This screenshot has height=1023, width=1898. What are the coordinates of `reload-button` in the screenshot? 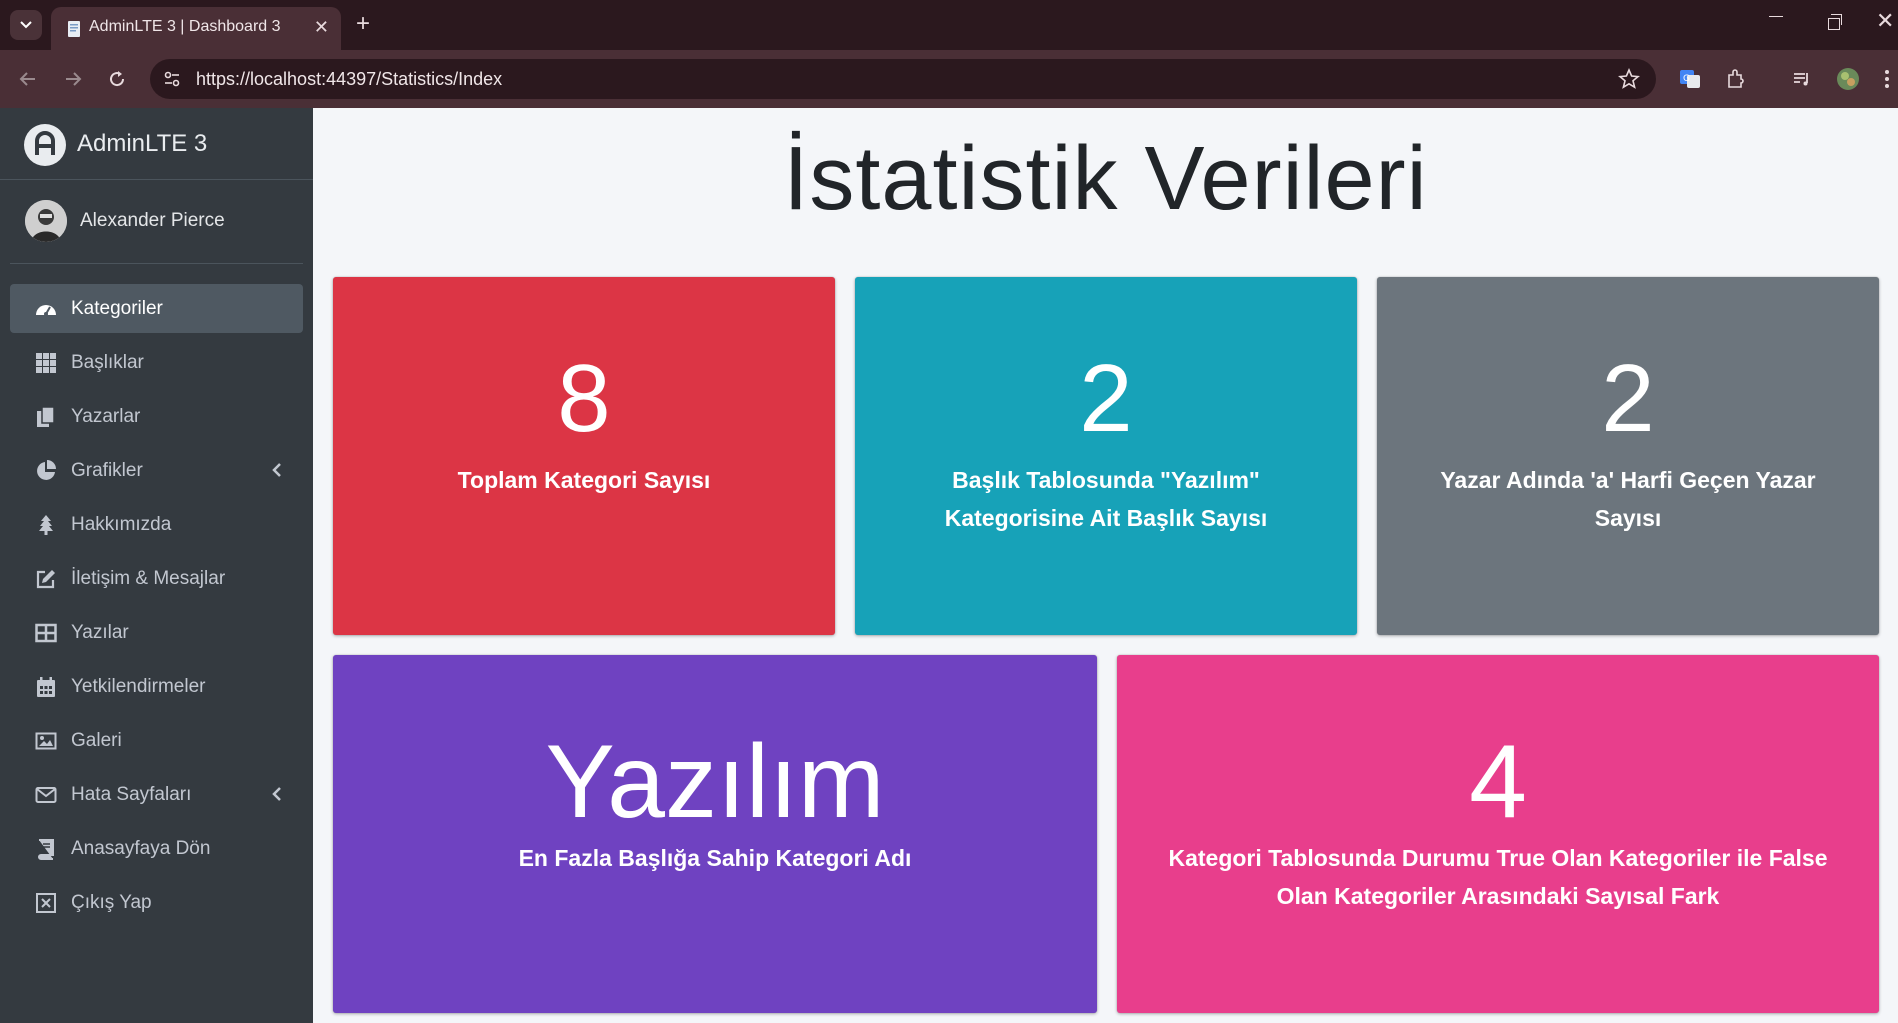 It's located at (117, 79).